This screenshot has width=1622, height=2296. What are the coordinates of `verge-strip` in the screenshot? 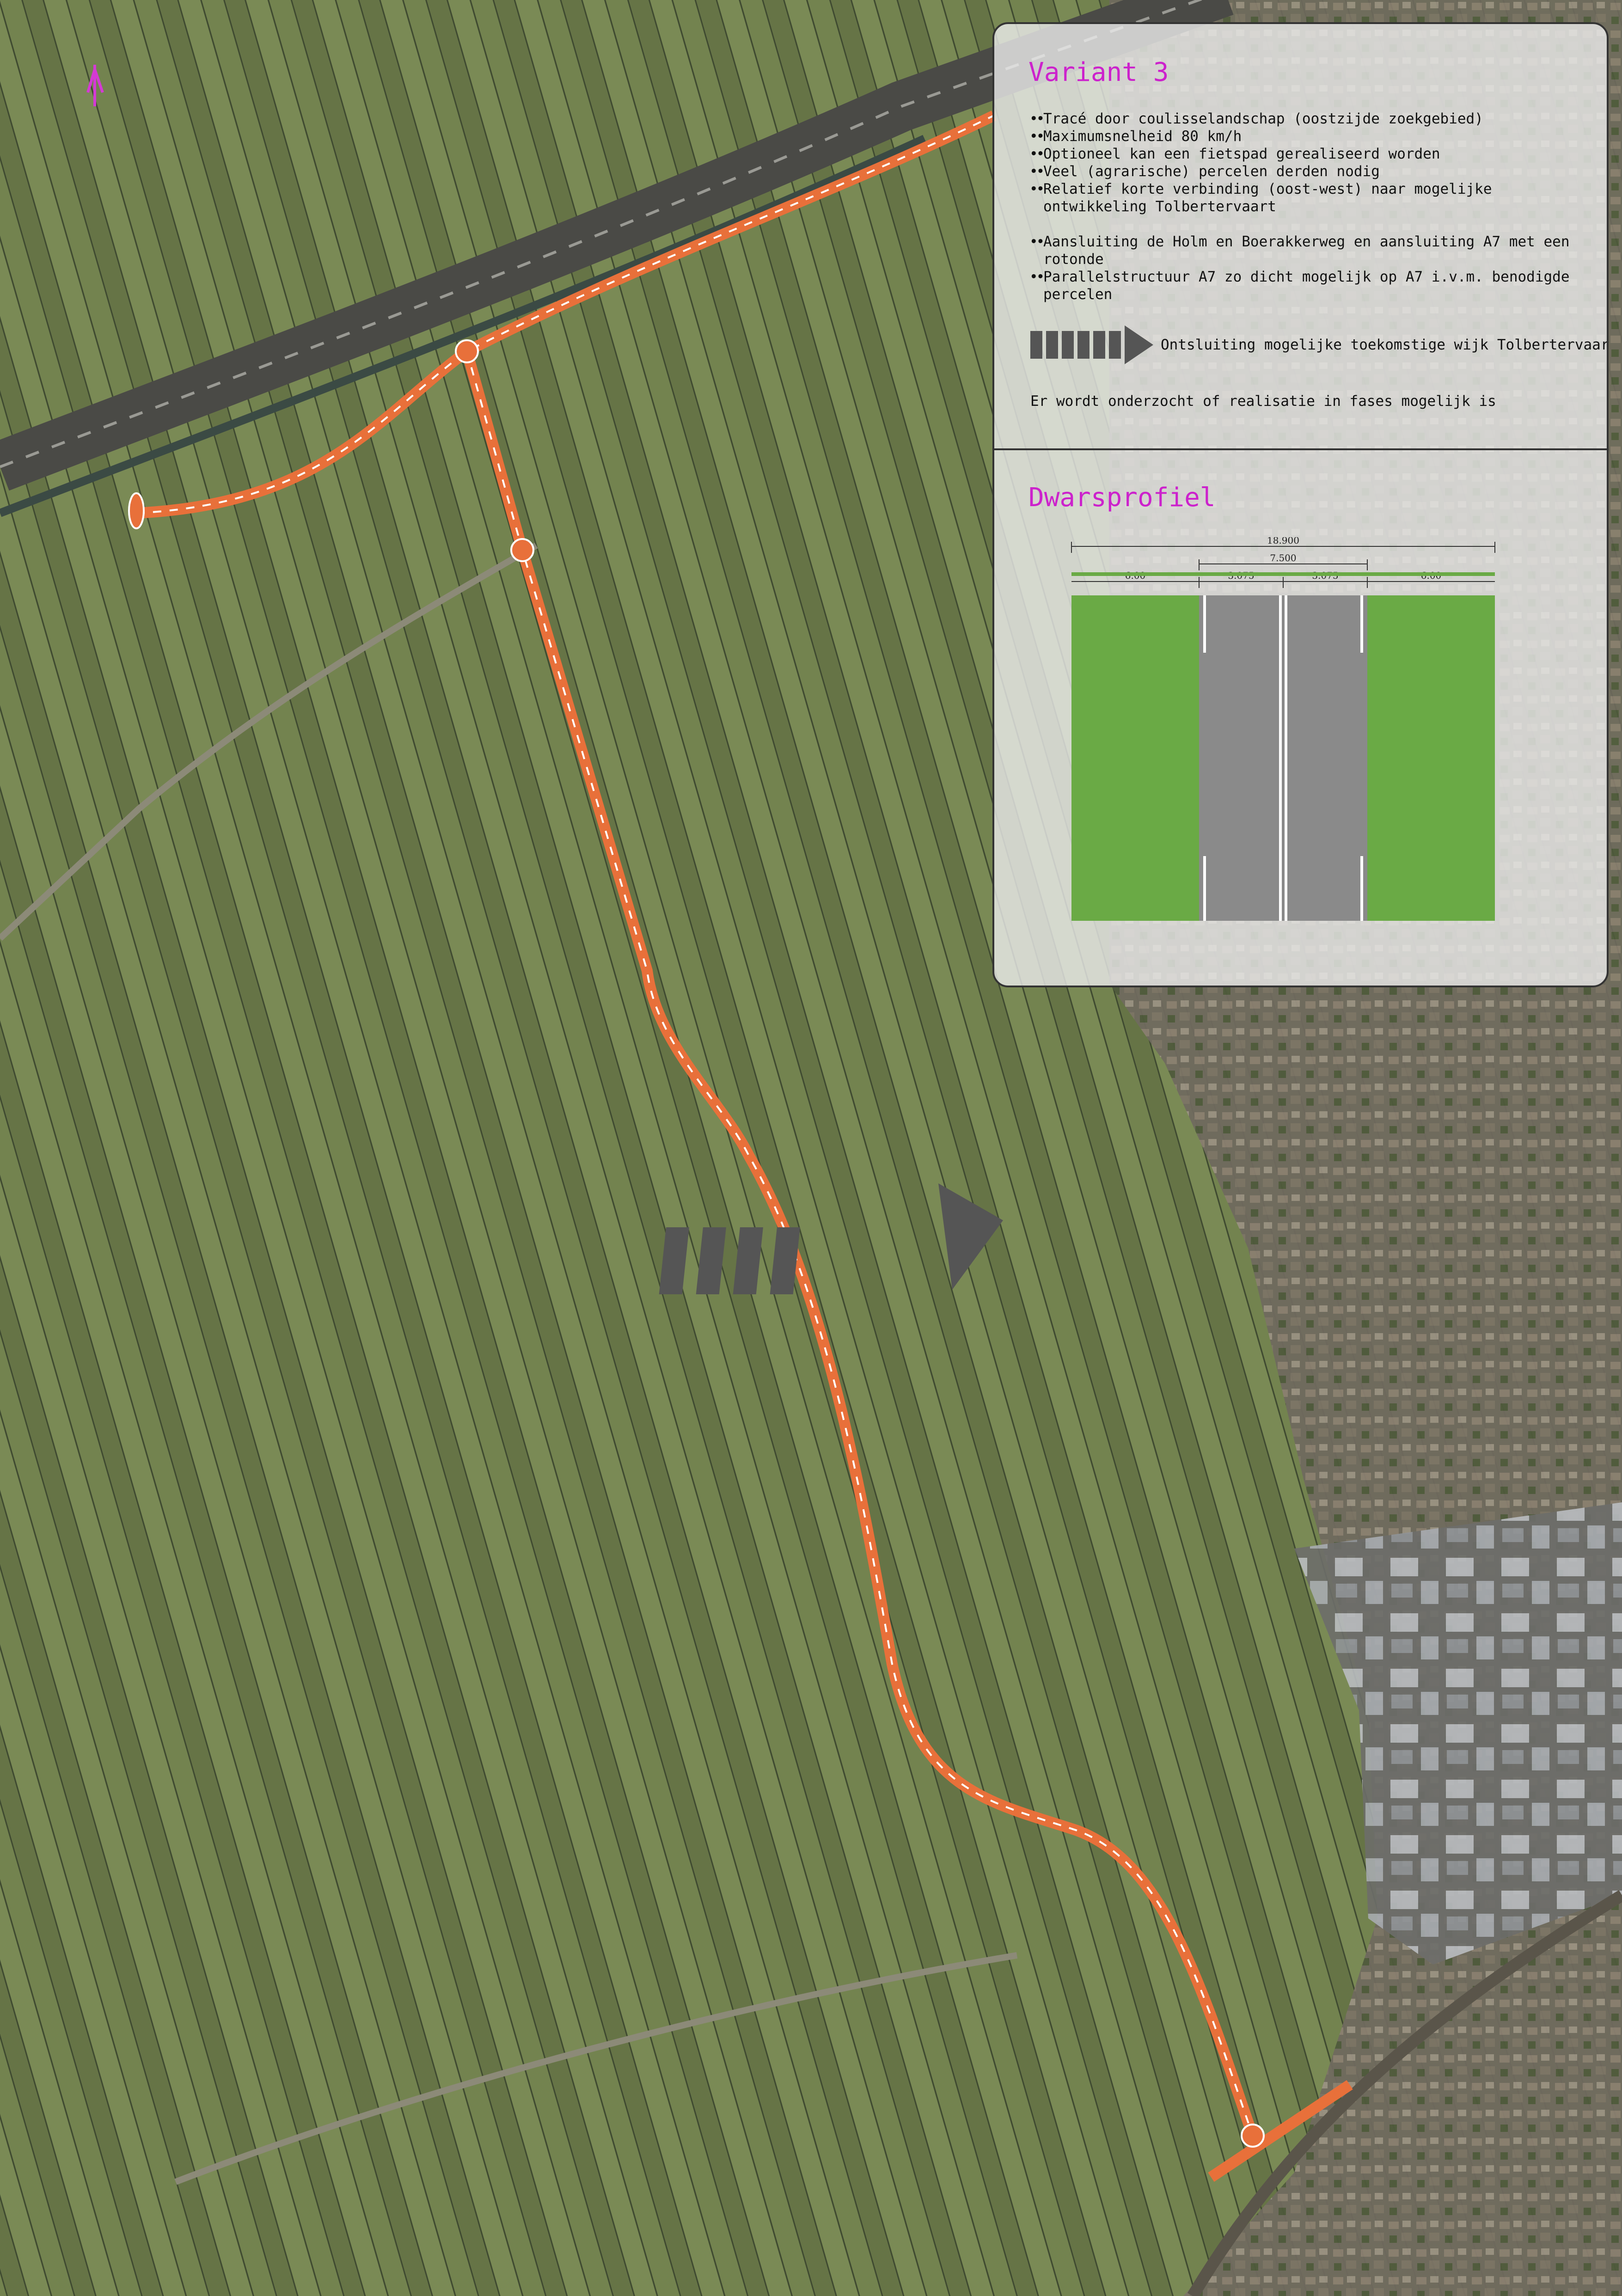 It's located at (1283, 574).